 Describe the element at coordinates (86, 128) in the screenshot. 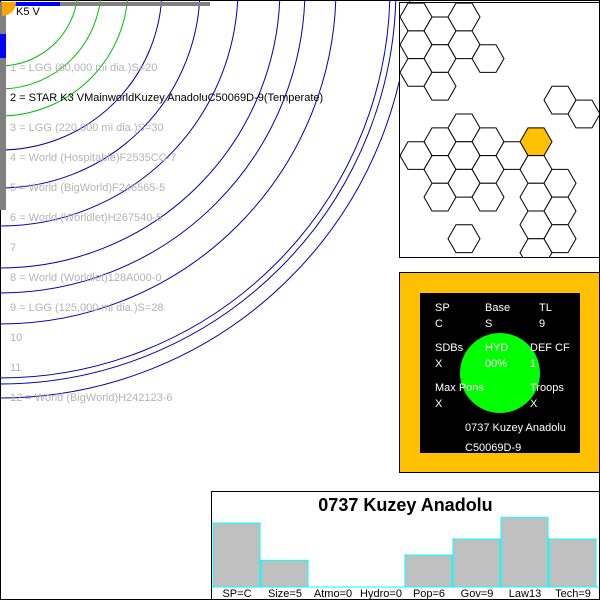

I see `orbit-label-3: 3 = LGG (220,000 mi dia.)S=30` at that location.